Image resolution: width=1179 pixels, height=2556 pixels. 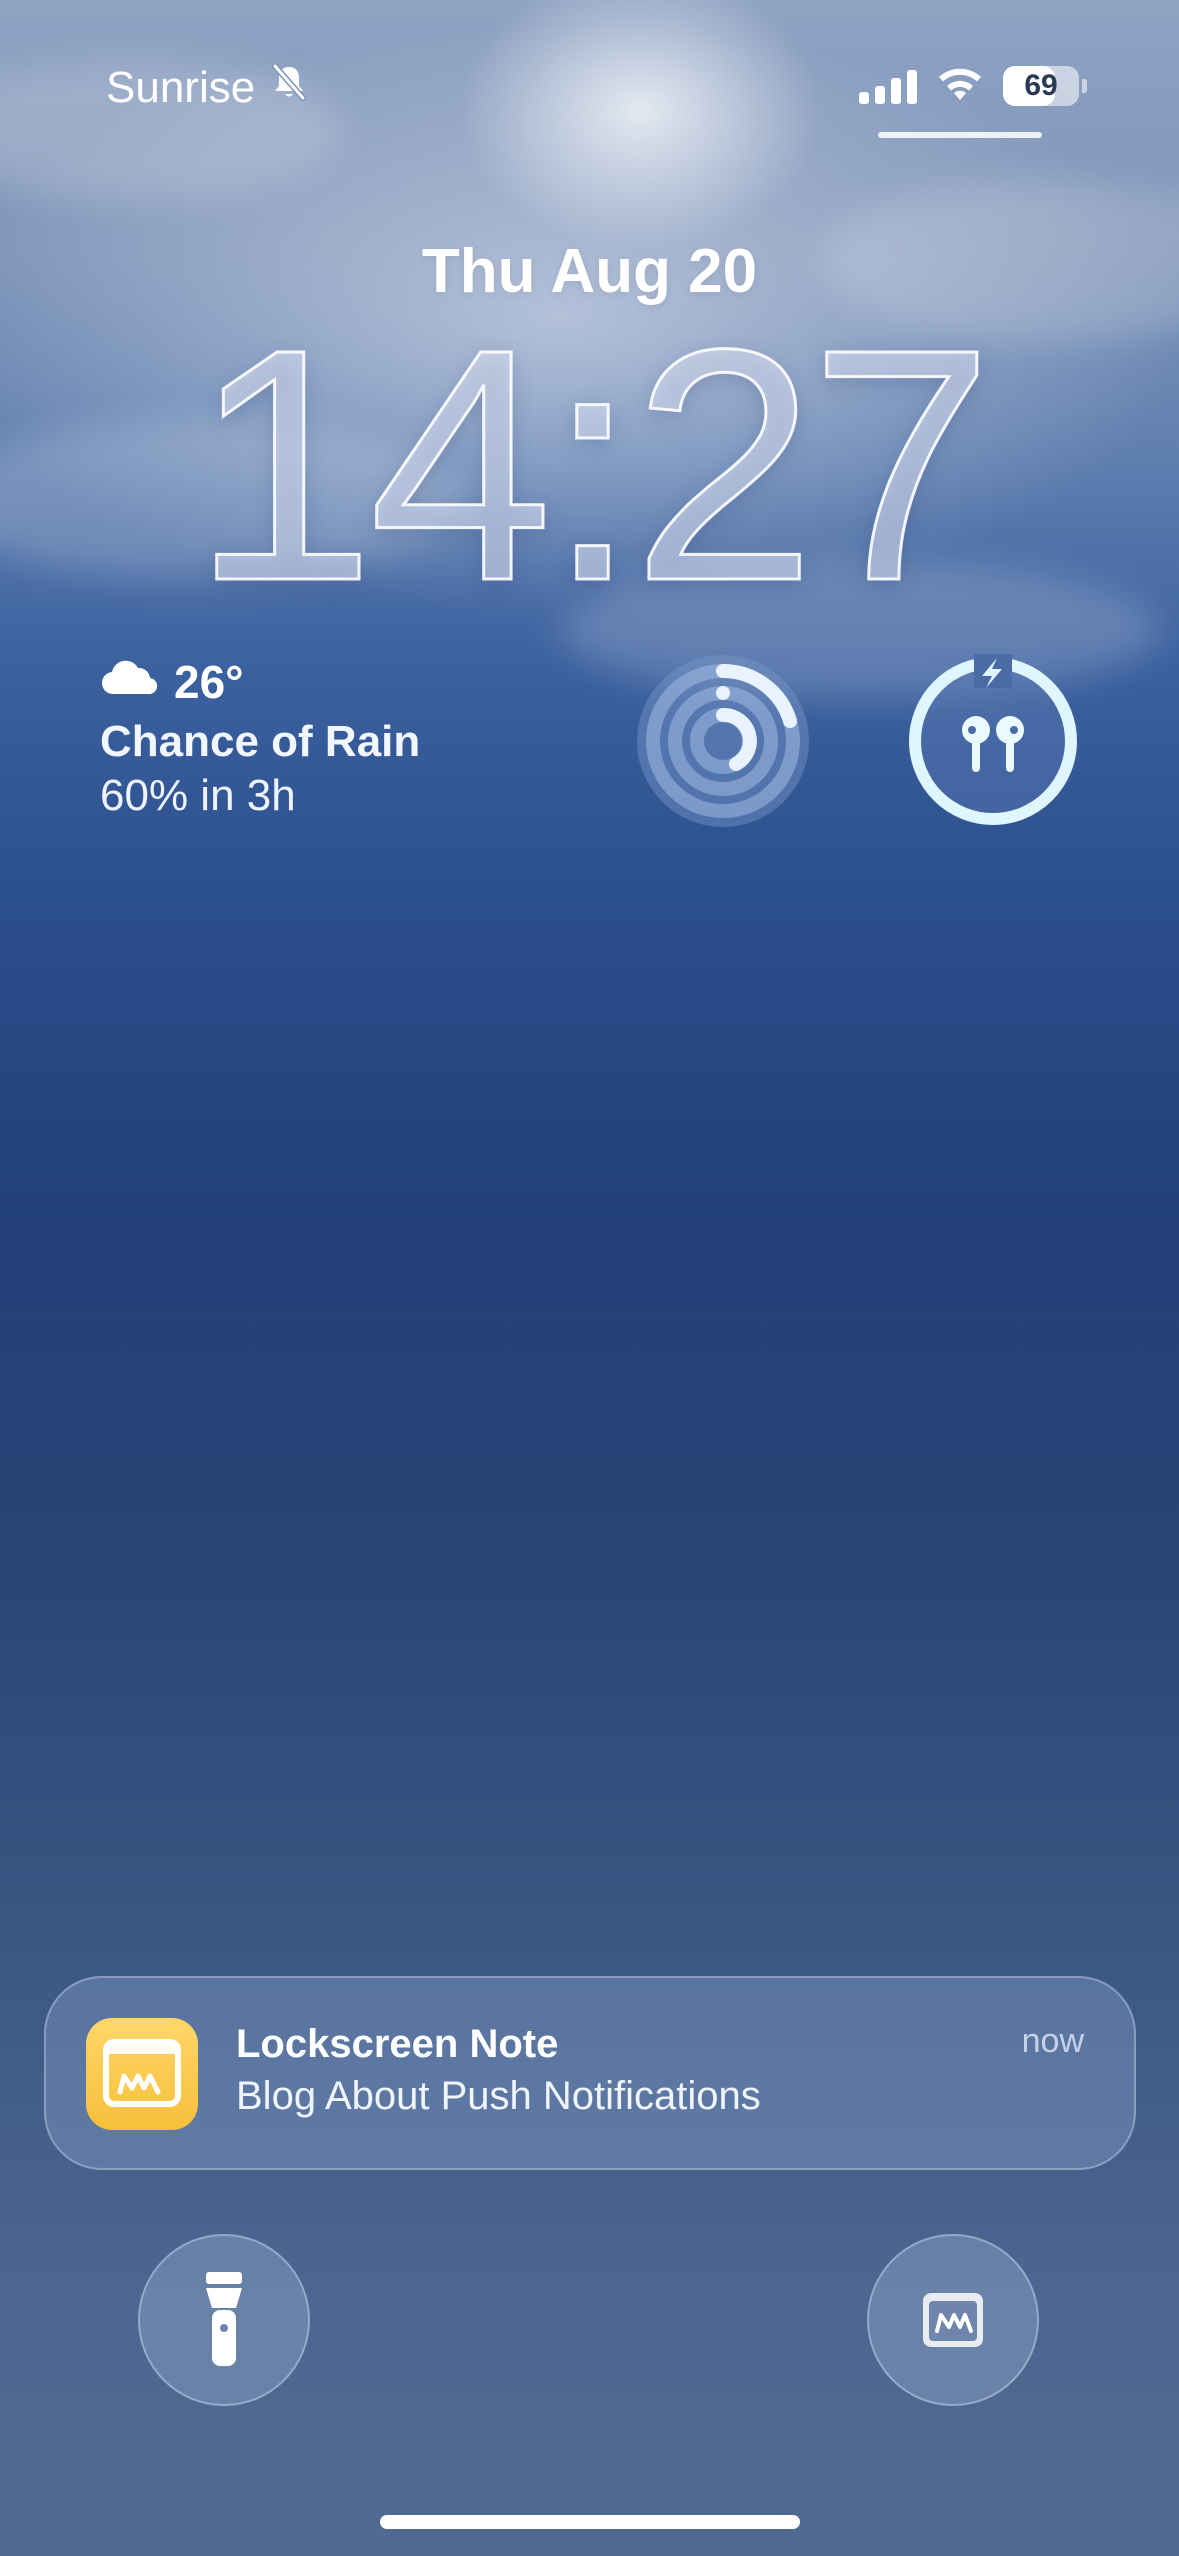 What do you see at coordinates (289, 87) in the screenshot?
I see `bell-slash-icon` at bounding box center [289, 87].